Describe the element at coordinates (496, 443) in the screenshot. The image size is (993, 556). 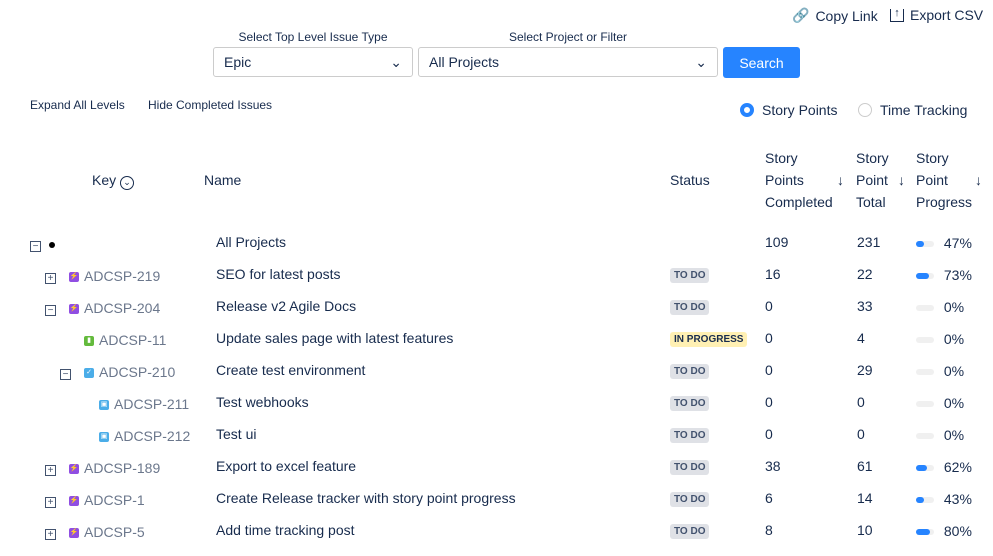
I see `table-row: ▣ ADCSP-212 Test ui TO DO 0 0 0%` at that location.